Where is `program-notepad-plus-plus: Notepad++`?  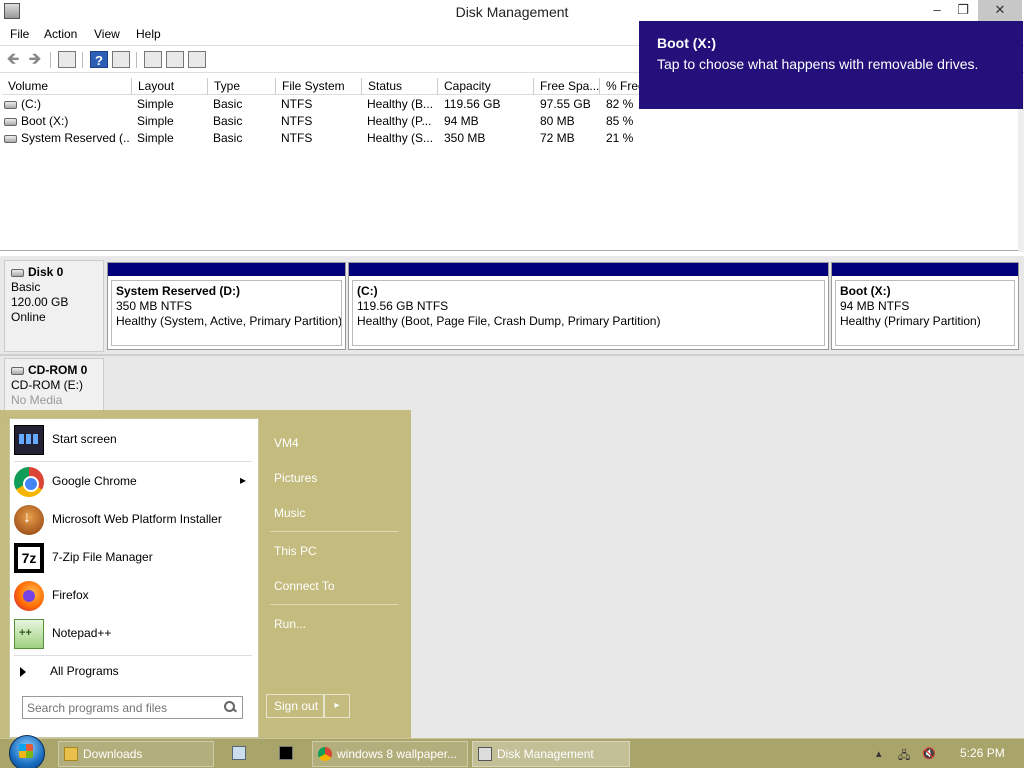
program-notepad-plus-plus: Notepad++ is located at coordinates (134, 634).